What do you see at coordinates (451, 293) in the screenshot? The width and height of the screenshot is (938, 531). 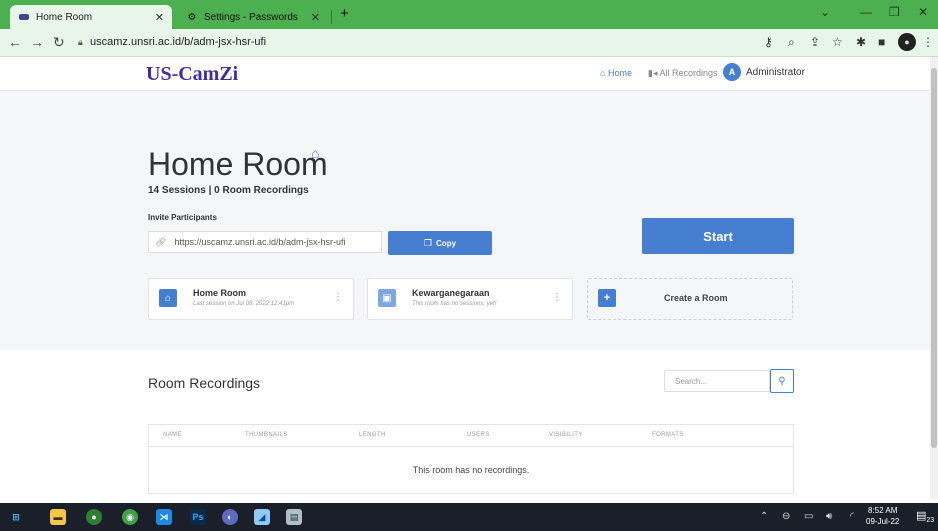 I see `room-card-name: Kewarganegaraan` at bounding box center [451, 293].